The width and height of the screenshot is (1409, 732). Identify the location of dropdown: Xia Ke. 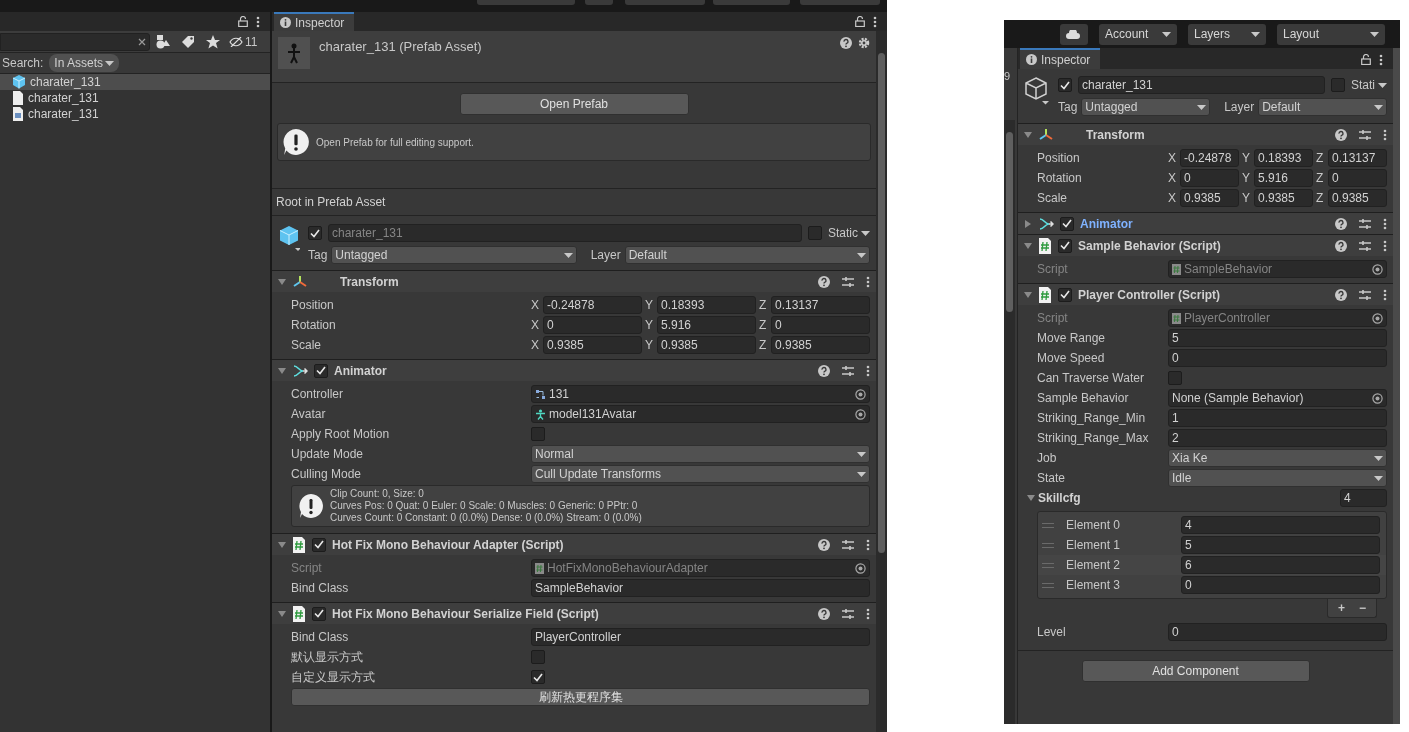
(1277, 458).